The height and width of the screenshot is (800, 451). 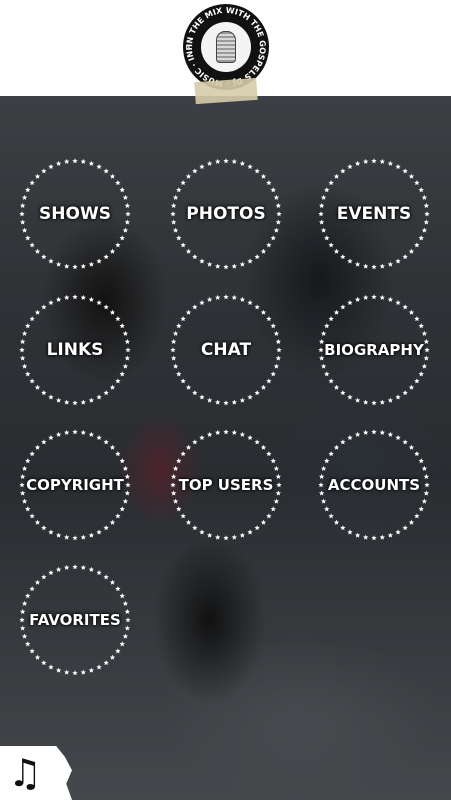 I want to click on menu-button-shows: SHOWS, so click(x=75, y=214).